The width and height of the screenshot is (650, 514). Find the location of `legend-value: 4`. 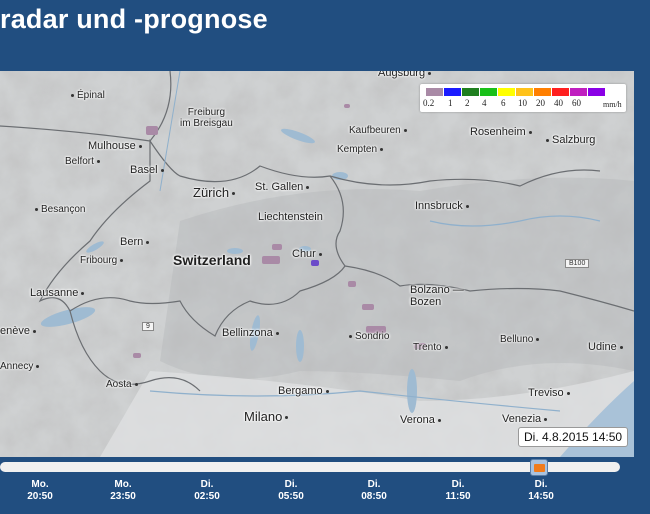

legend-value: 4 is located at coordinates (484, 103).